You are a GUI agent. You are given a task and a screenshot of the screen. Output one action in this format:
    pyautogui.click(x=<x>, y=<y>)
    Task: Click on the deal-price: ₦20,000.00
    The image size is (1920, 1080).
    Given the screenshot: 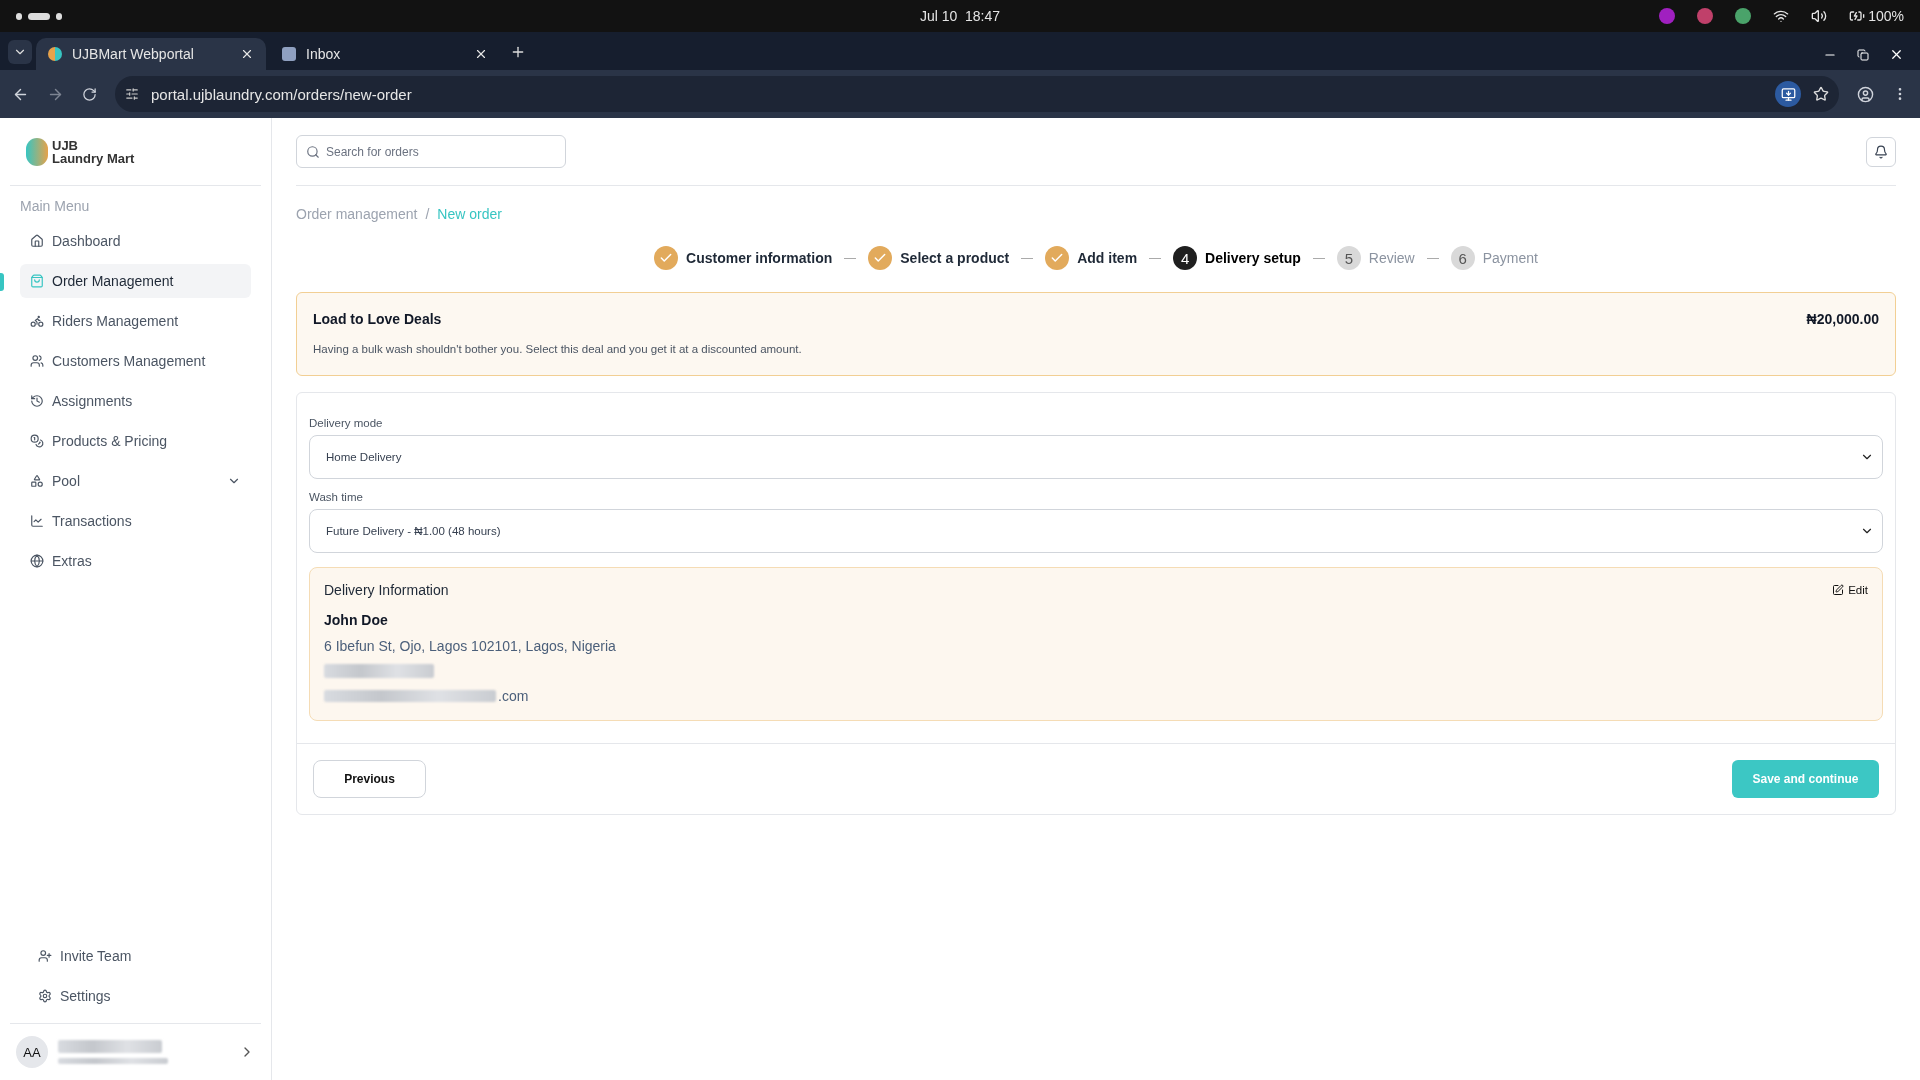 What is the action you would take?
    pyautogui.click(x=1842, y=319)
    